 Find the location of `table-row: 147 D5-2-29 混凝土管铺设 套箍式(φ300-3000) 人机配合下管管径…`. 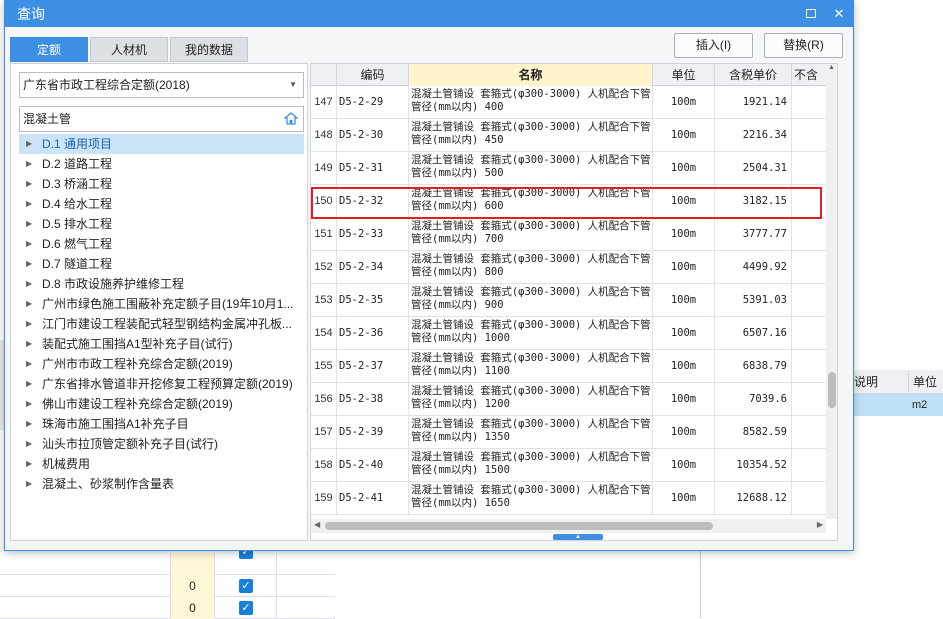

table-row: 147 D5-2-29 混凝土管铺设 套箍式(φ300-3000) 人机配合下管管径… is located at coordinates (570, 102).